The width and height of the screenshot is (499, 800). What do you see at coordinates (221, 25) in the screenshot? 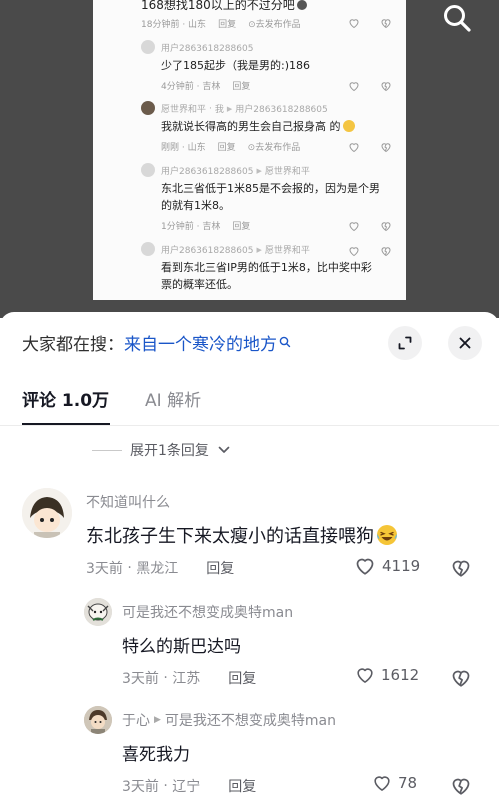
I see `sc-top-meta: 18分钟前 · 山东 回复 ⊙去发布作品` at bounding box center [221, 25].